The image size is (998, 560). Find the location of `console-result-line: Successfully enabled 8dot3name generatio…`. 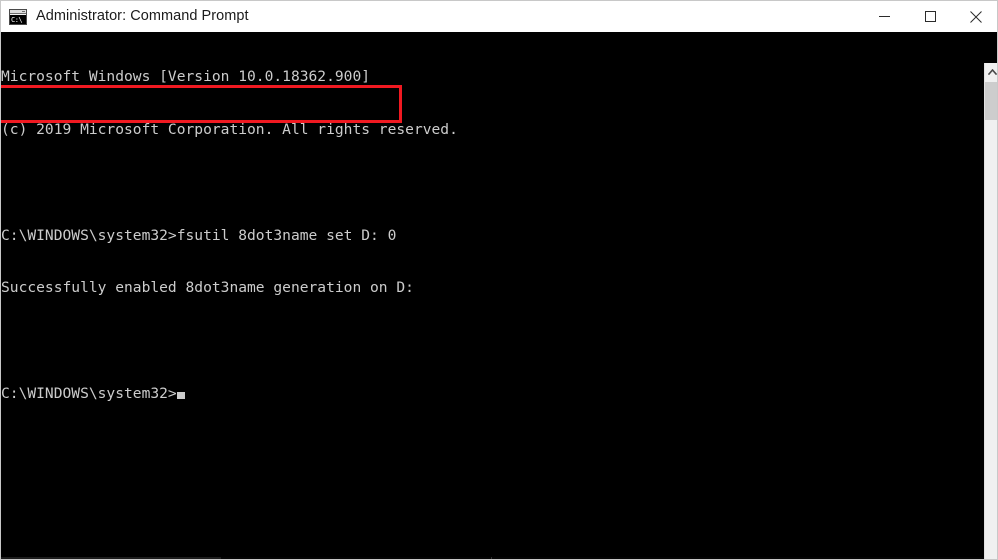

console-result-line: Successfully enabled 8dot3name generatio… is located at coordinates (207, 288).